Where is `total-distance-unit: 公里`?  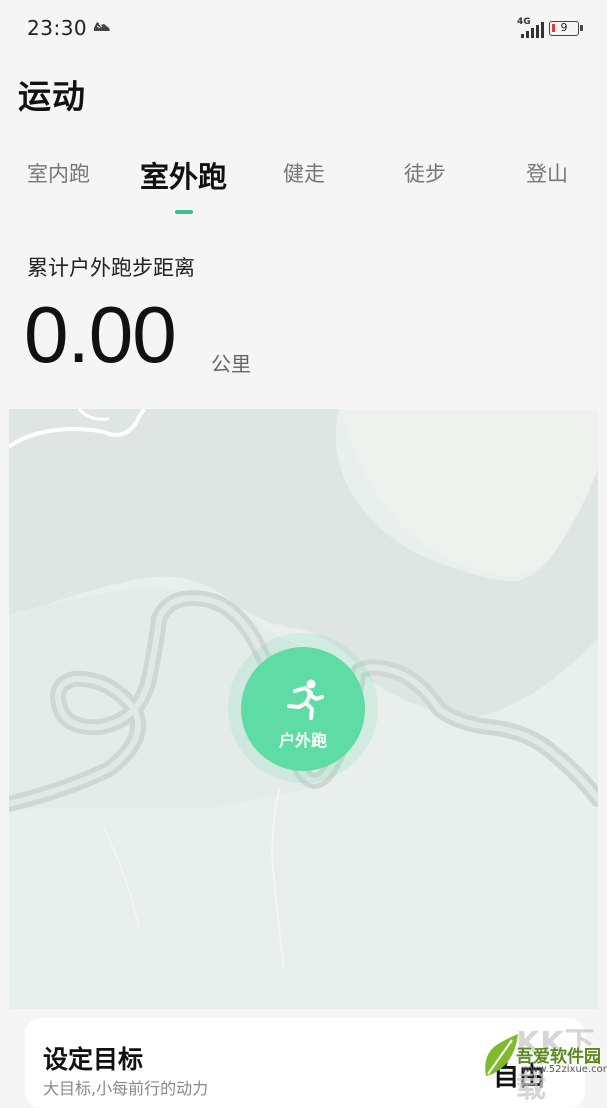 total-distance-unit: 公里 is located at coordinates (231, 364).